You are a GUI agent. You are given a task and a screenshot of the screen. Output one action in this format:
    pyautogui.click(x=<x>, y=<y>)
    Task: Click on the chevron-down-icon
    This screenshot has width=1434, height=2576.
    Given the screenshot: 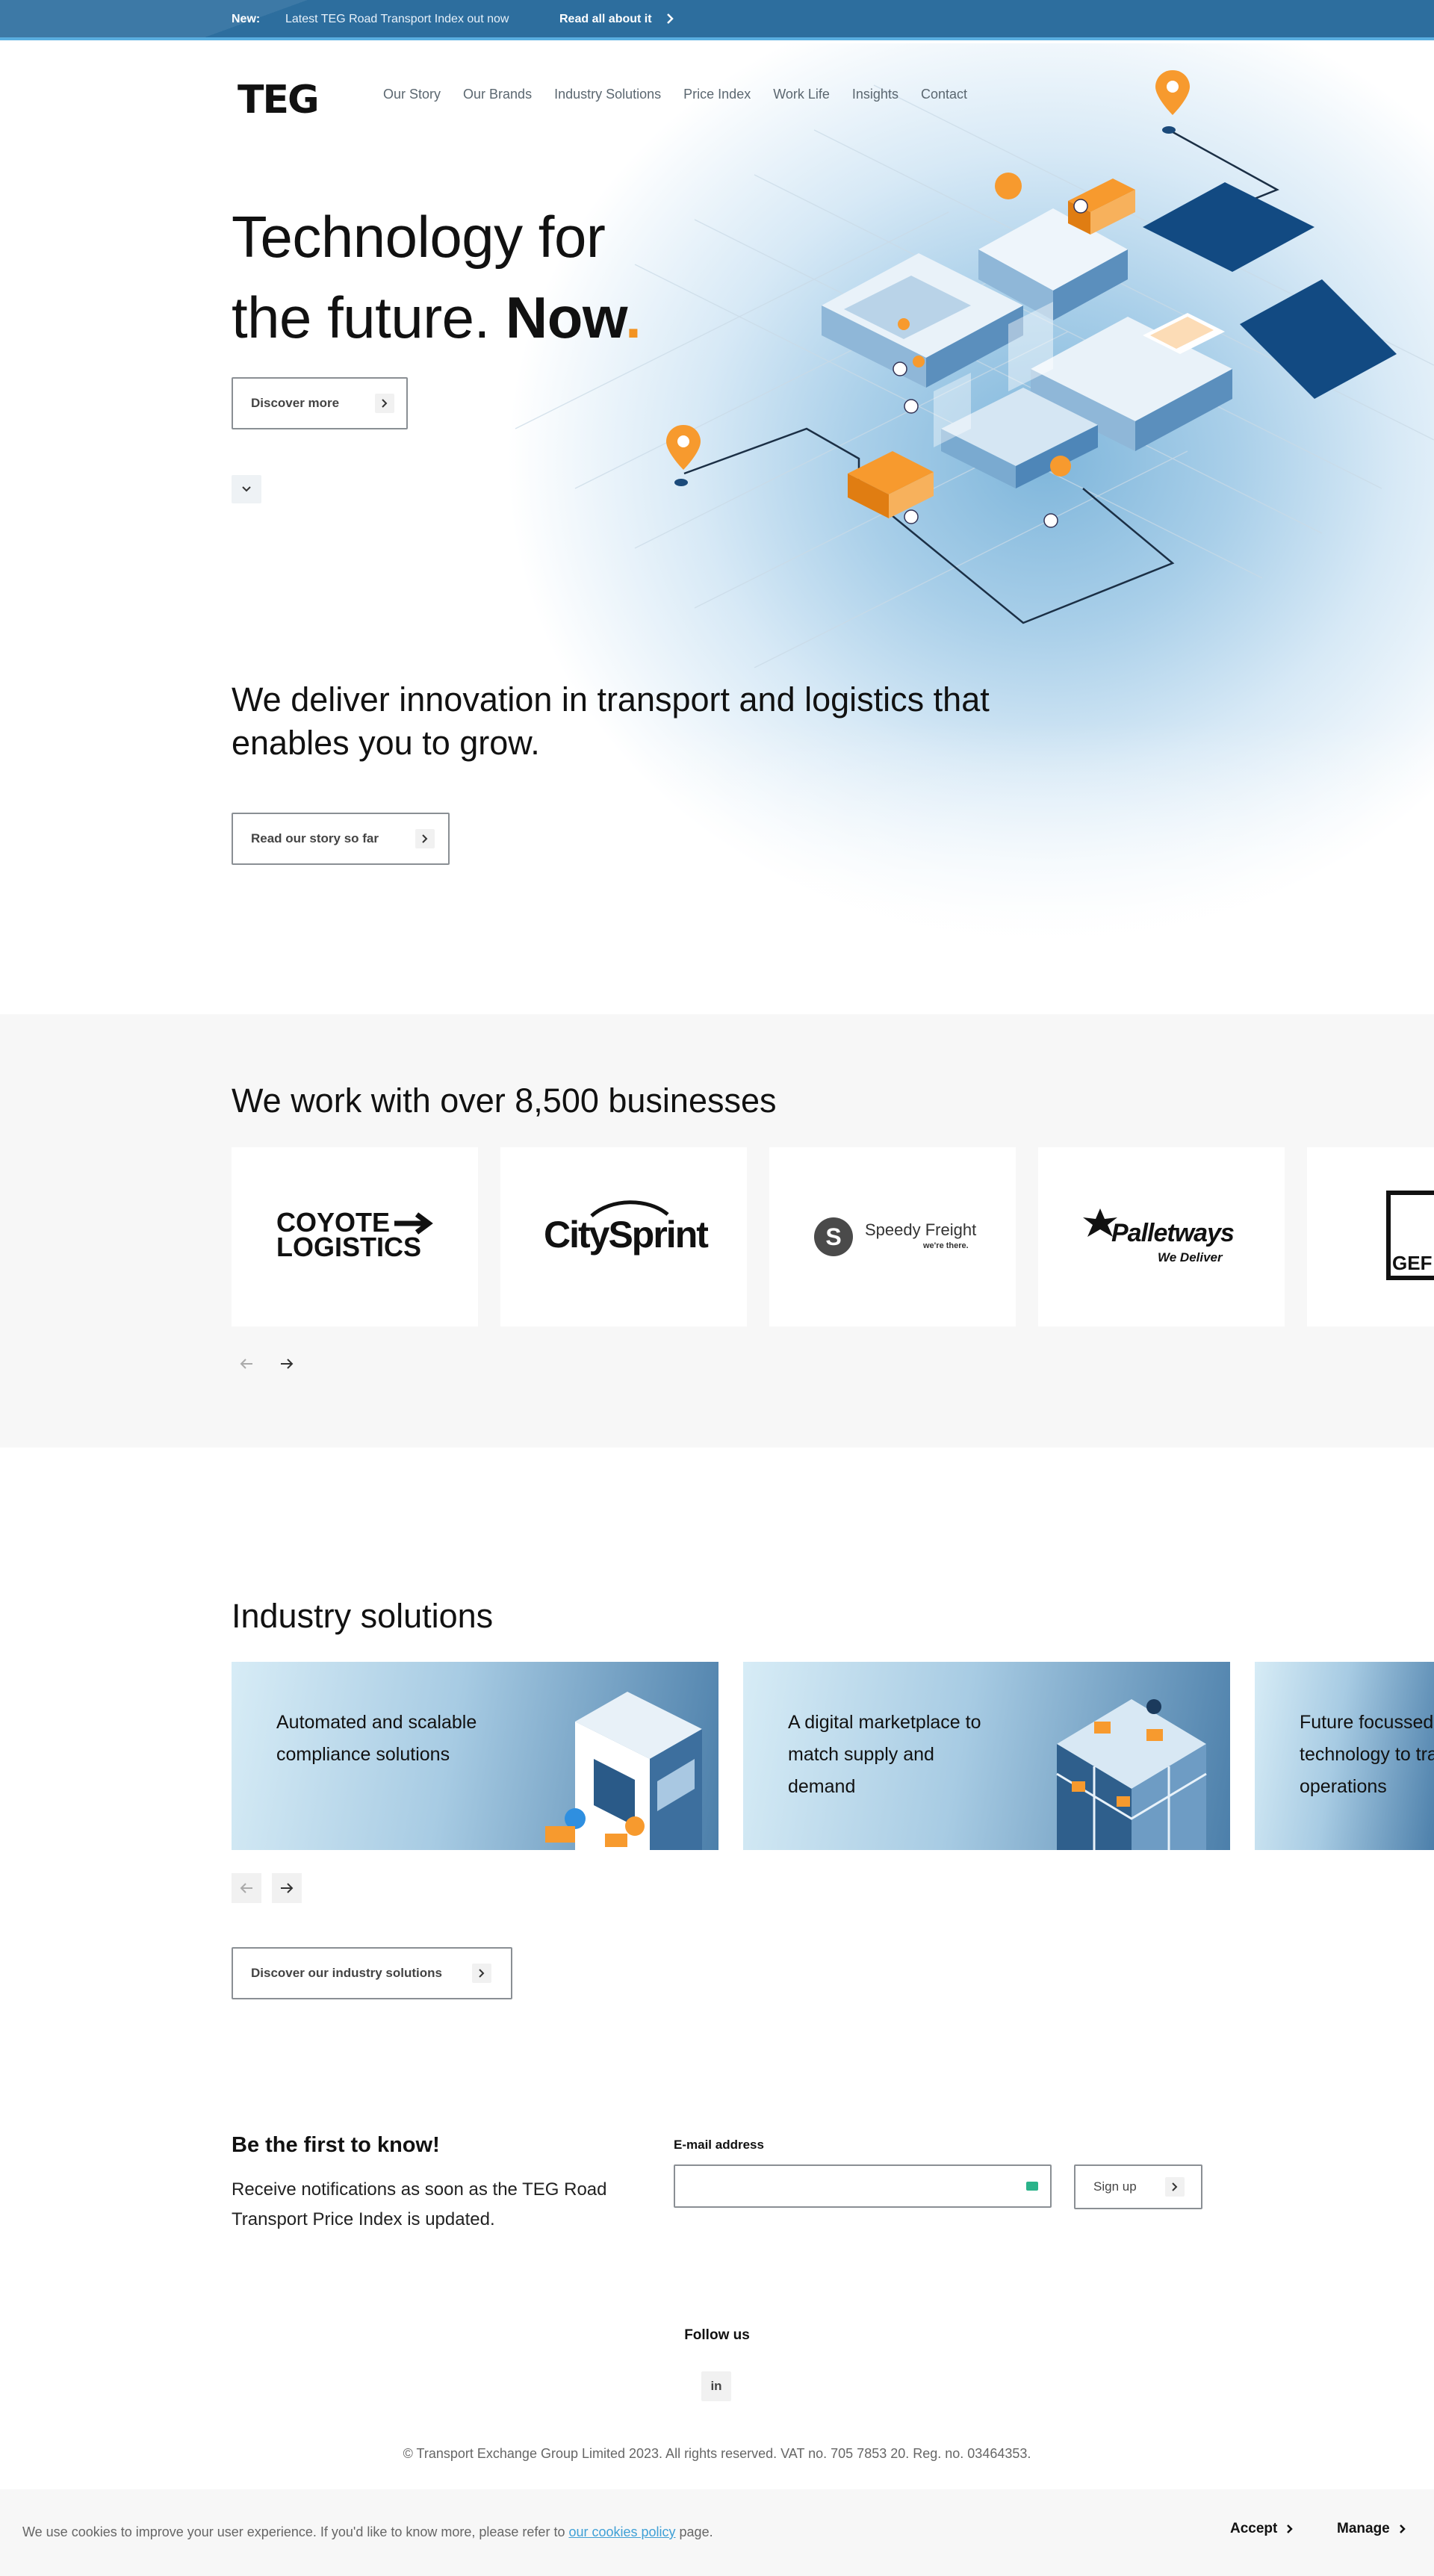 What is the action you would take?
    pyautogui.click(x=246, y=489)
    